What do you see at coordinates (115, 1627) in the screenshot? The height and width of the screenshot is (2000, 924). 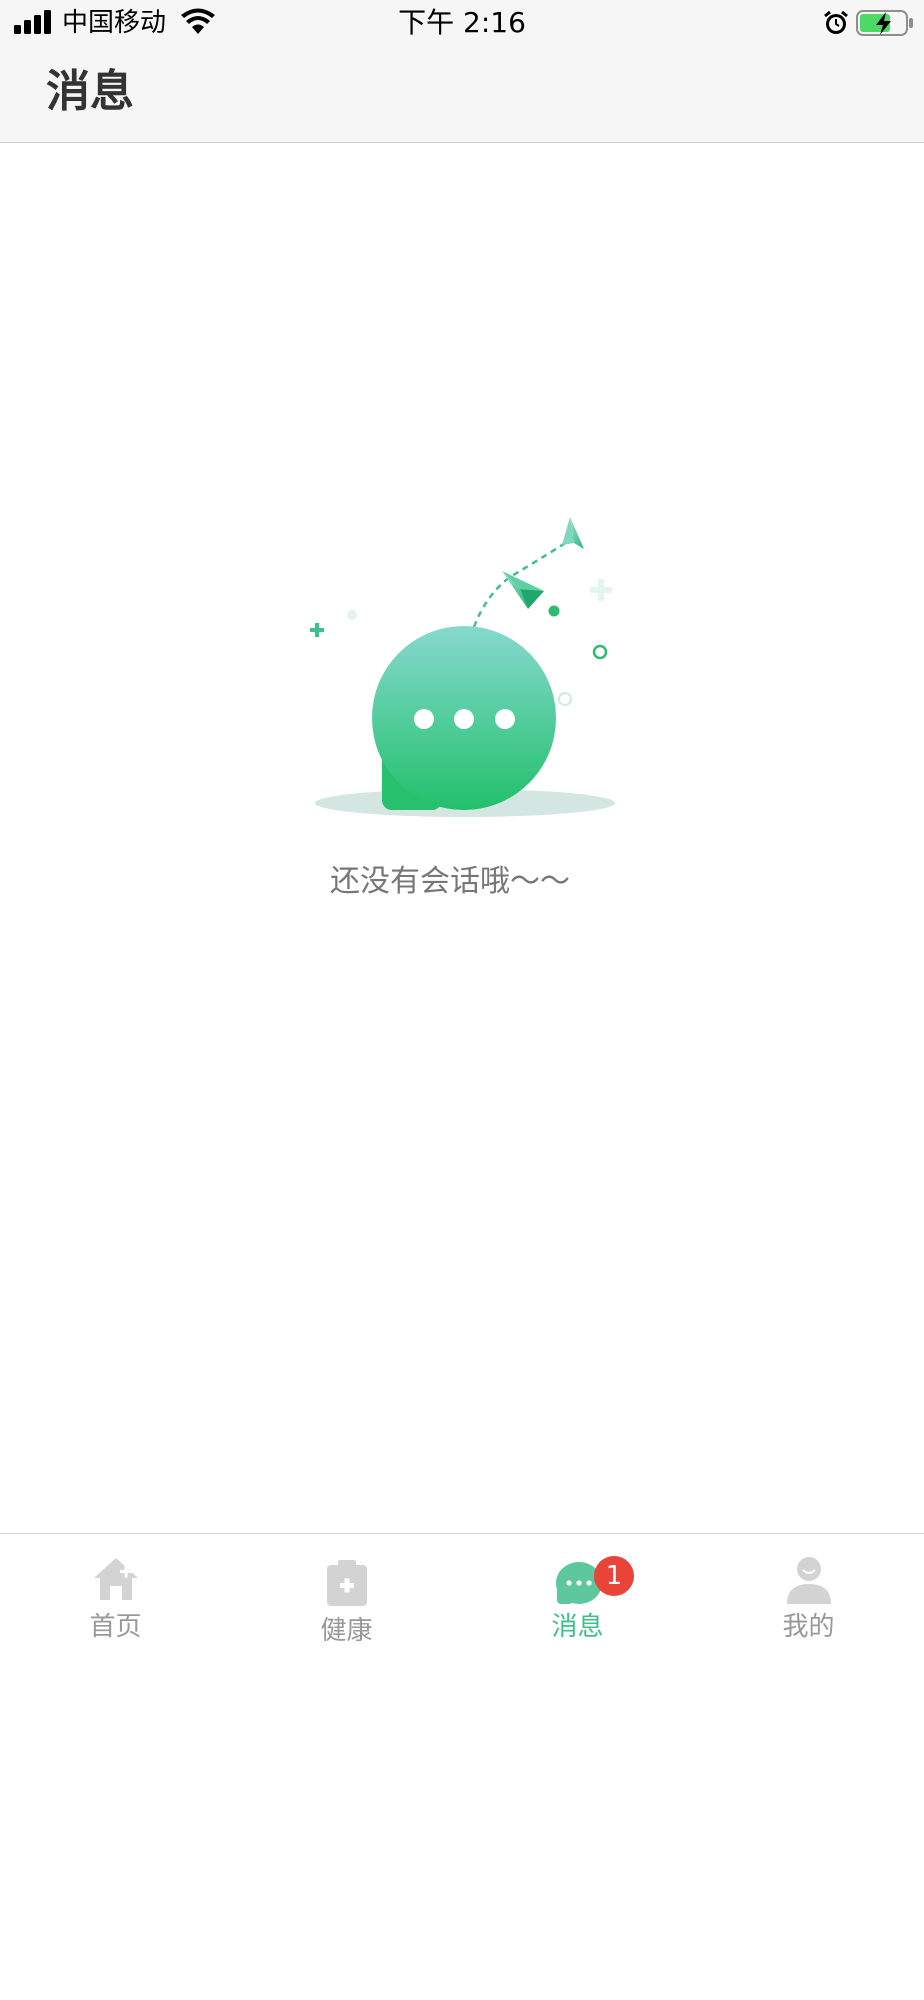 I see `tab-home-label: 首页` at bounding box center [115, 1627].